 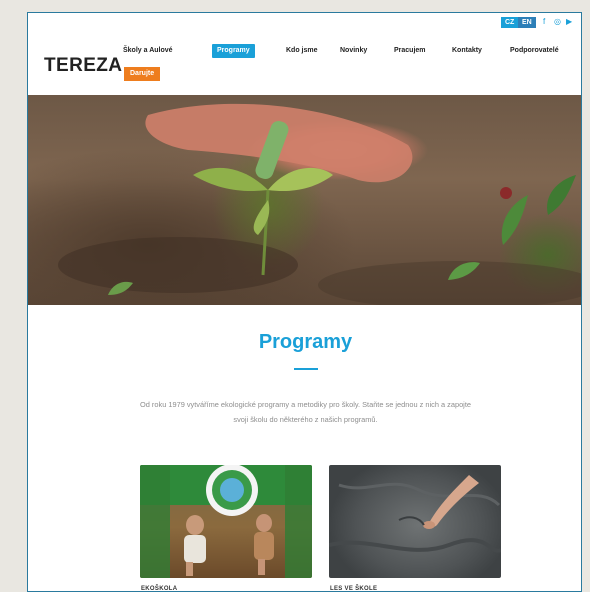 I want to click on utility-bar: CZ EN f ◎ ▶, so click(x=304, y=23).